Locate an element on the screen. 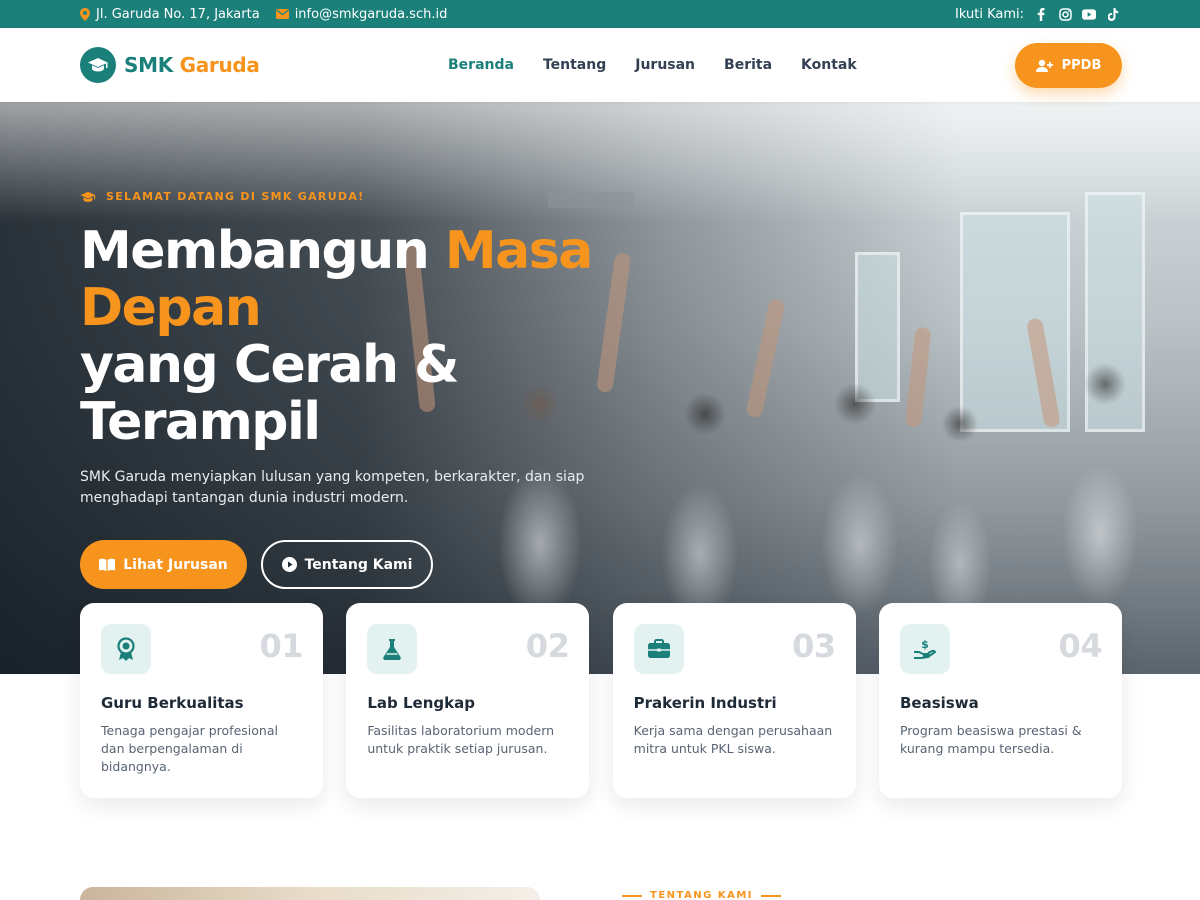 This screenshot has height=900, width=1200. address-text: Jl. Garuda No. 17, Jakarta is located at coordinates (178, 14).